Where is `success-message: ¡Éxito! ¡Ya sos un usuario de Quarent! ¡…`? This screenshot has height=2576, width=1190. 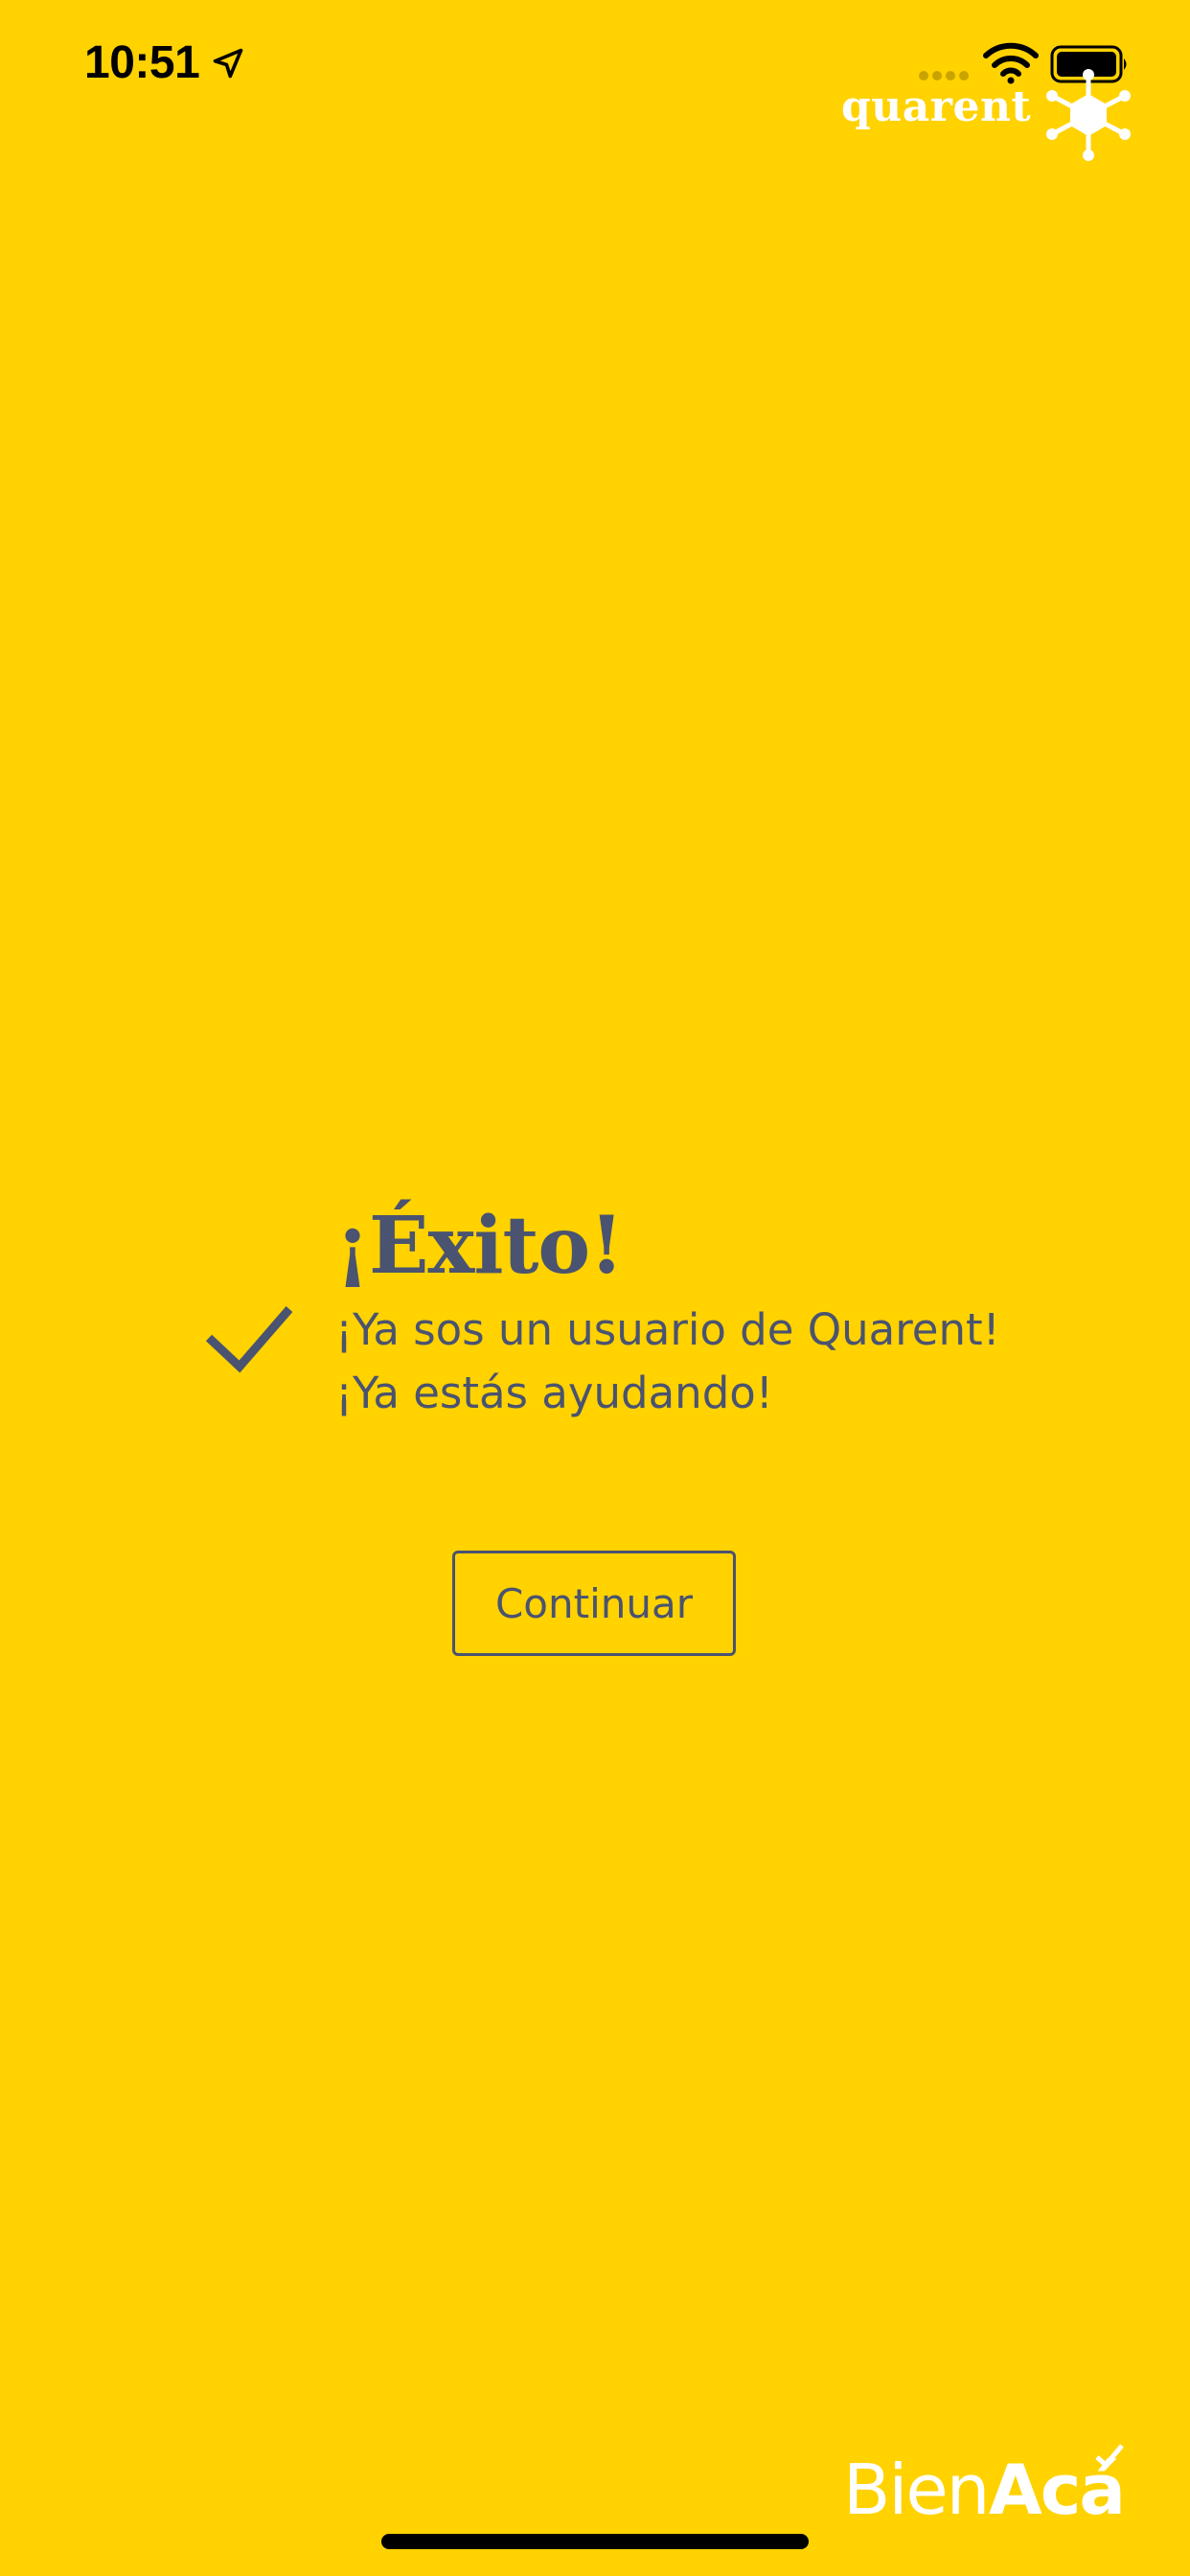
success-message: ¡Éxito! ¡Ya sos un usuario de Quarent! ¡… is located at coordinates (634, 1318).